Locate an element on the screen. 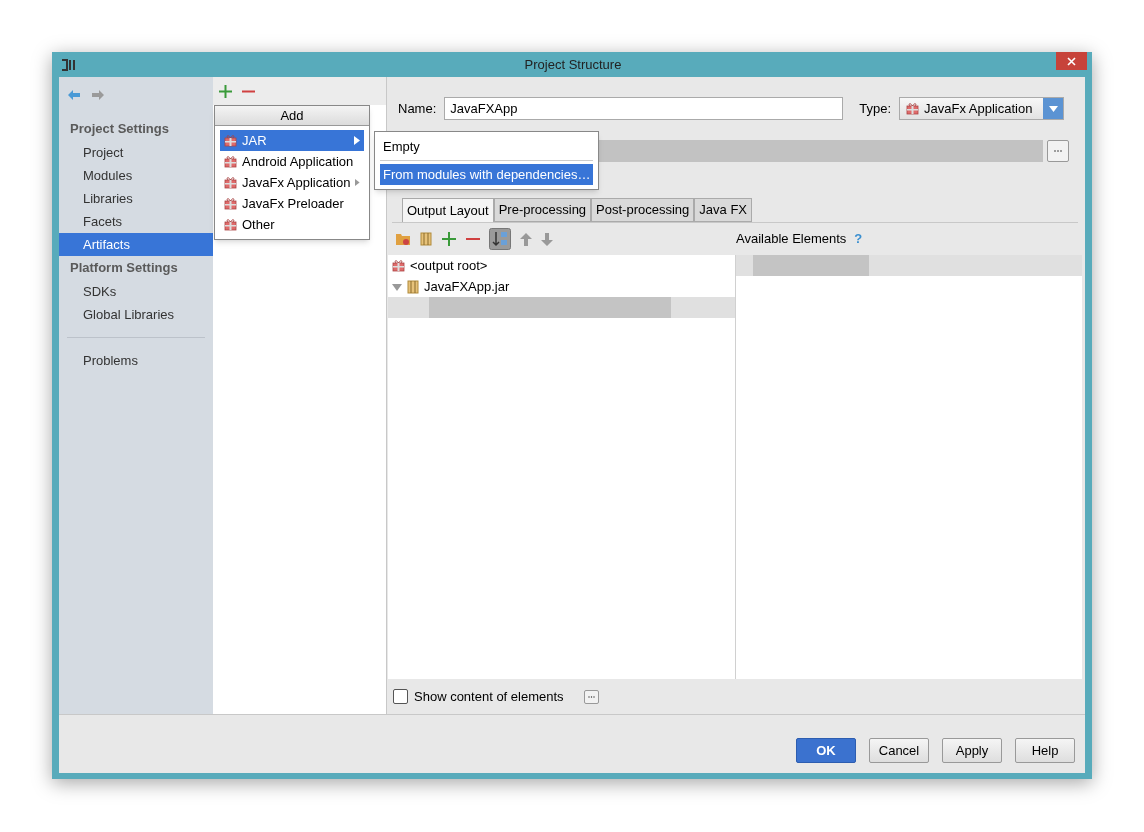 The height and width of the screenshot is (832, 1144). forward-arrow-icon is located at coordinates (98, 95).